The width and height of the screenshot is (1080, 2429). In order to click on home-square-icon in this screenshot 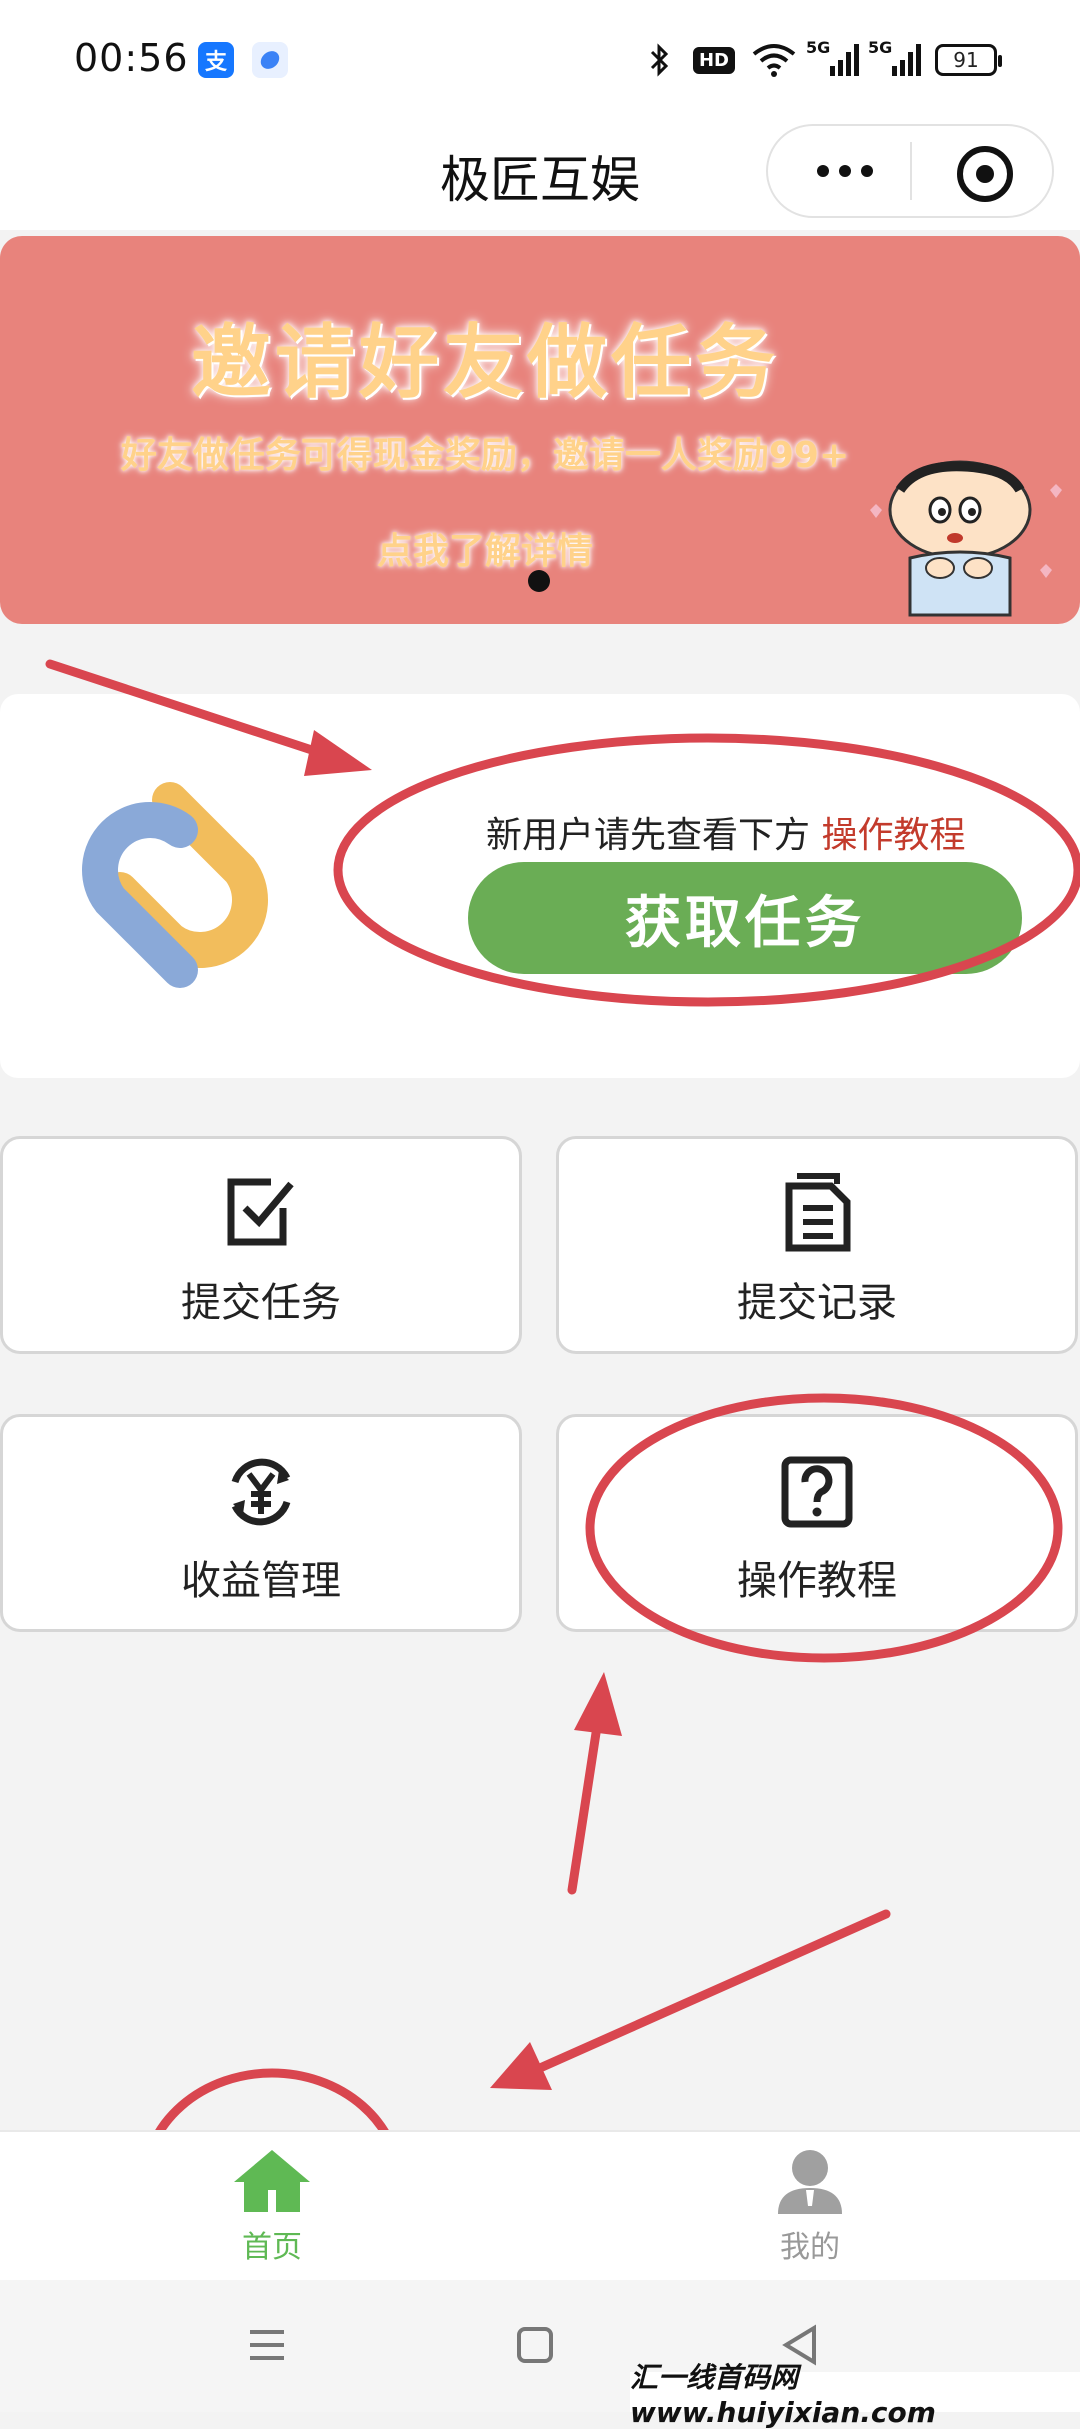, I will do `click(535, 2345)`.